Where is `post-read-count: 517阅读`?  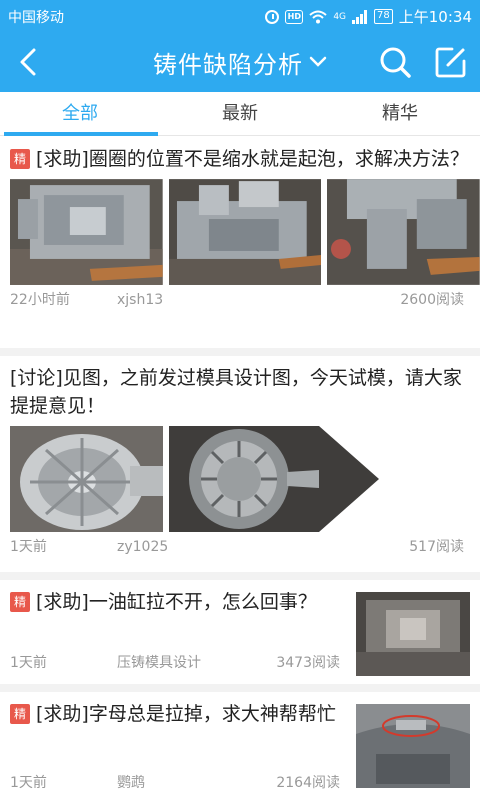 post-read-count: 517阅读 is located at coordinates (436, 547).